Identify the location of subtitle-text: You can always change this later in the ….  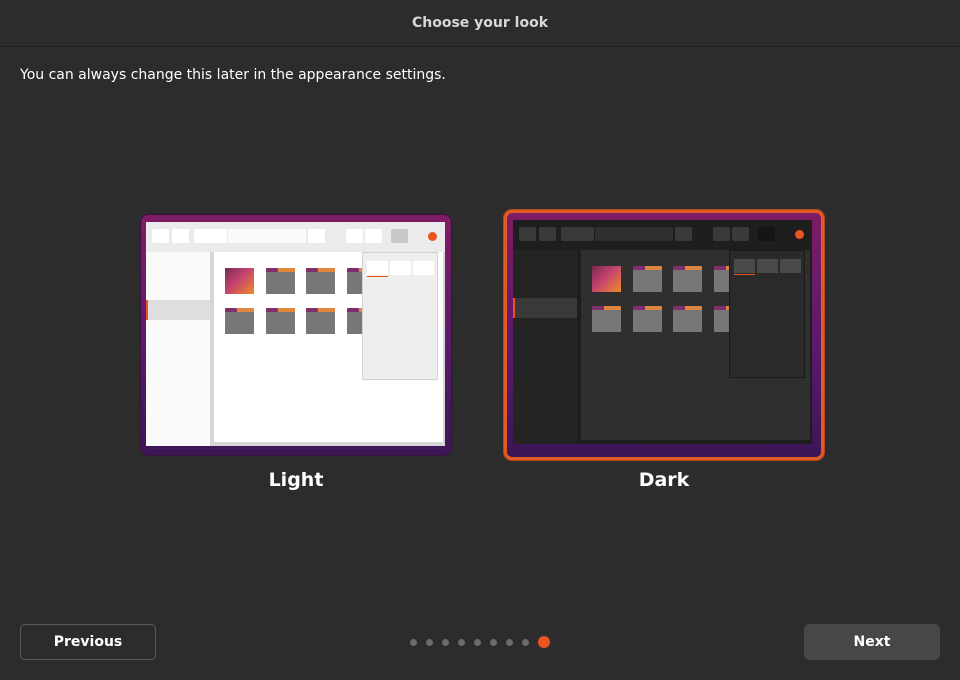
(233, 75).